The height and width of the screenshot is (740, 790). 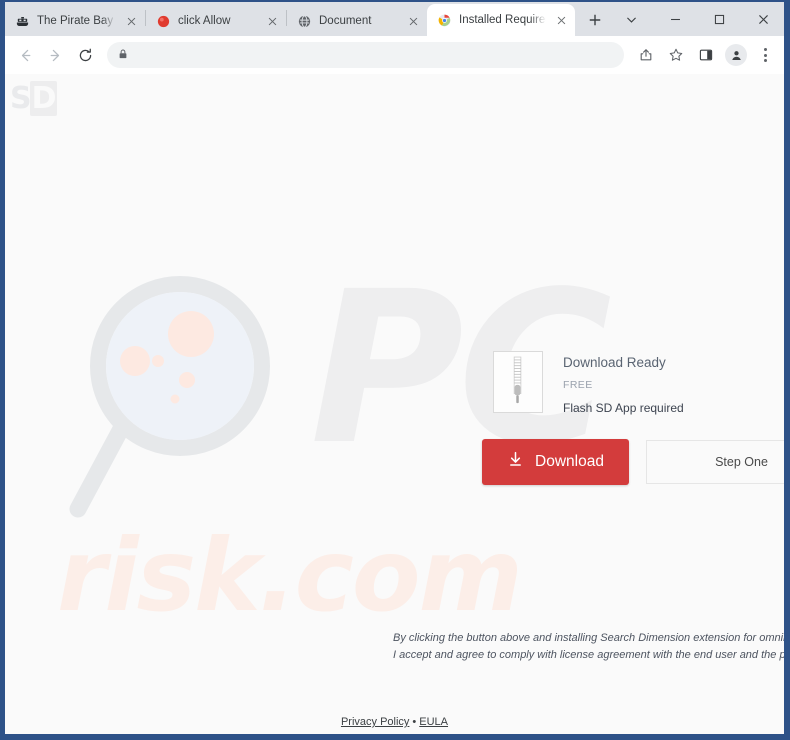 I want to click on footer-links: Privacy Policy • EULA, so click(x=394, y=722).